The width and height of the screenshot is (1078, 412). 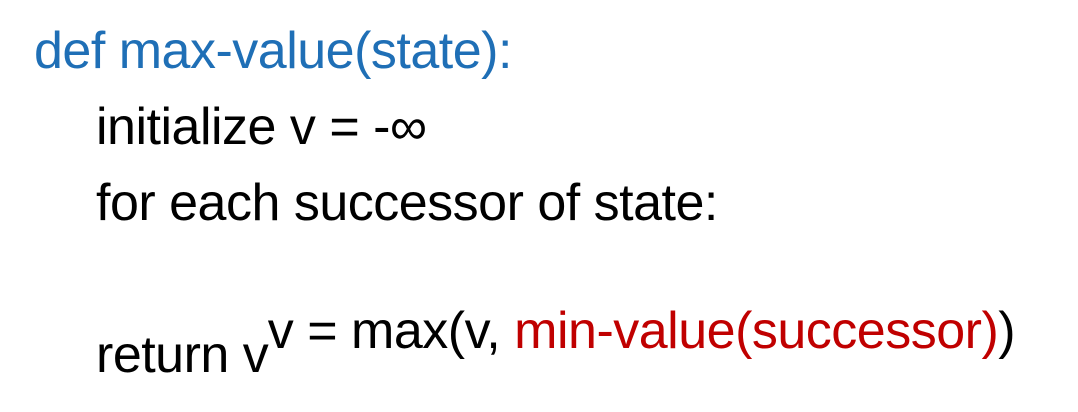 I want to click on min-value-call: min-value(successor), so click(x=756, y=331).